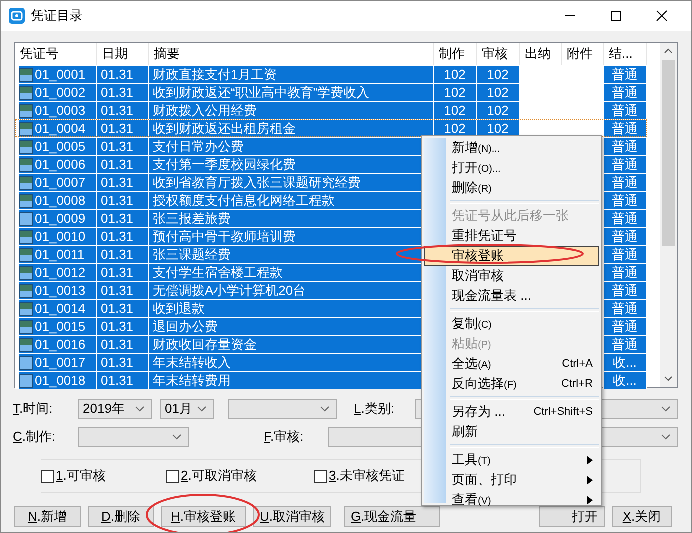 The image size is (692, 533). What do you see at coordinates (60, 128) in the screenshot?
I see `table-cell: 01_0004` at bounding box center [60, 128].